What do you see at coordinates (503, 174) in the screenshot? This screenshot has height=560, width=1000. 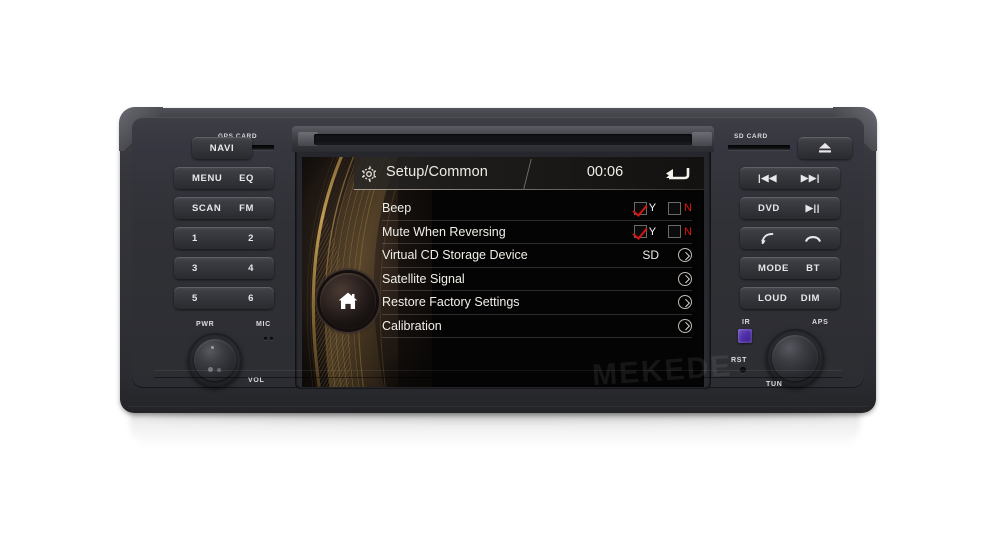 I see `screen-header: Setup/Common 00:06` at bounding box center [503, 174].